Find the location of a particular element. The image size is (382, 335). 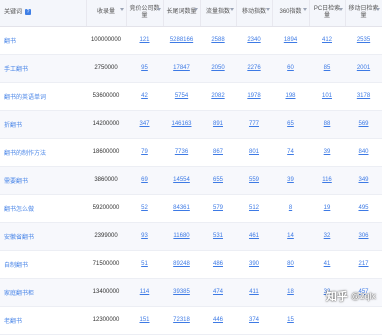

keyword-link: 自制翻书 is located at coordinates (16, 266).